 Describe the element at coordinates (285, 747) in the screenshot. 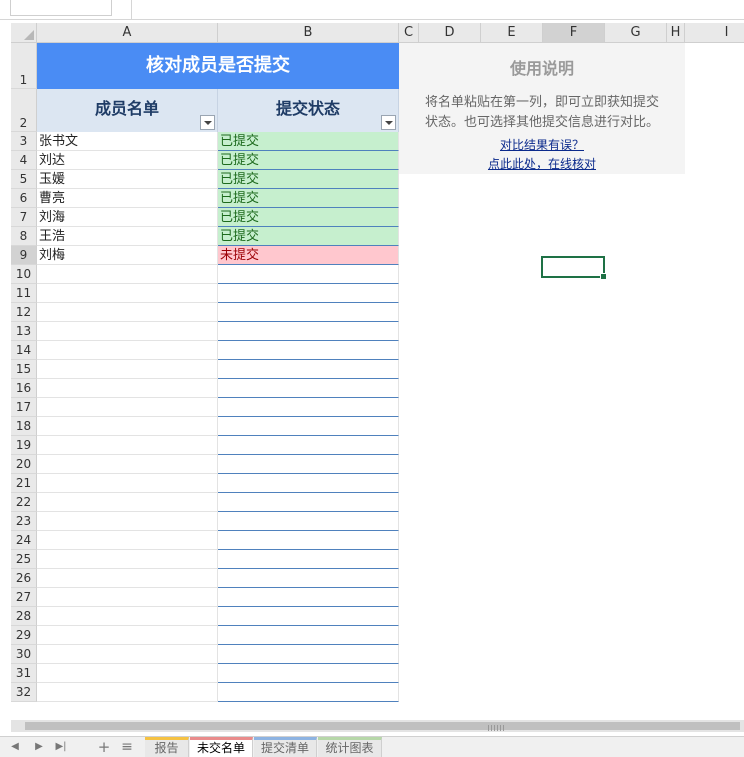

I see `sheet-tab-2: 提交清单` at that location.